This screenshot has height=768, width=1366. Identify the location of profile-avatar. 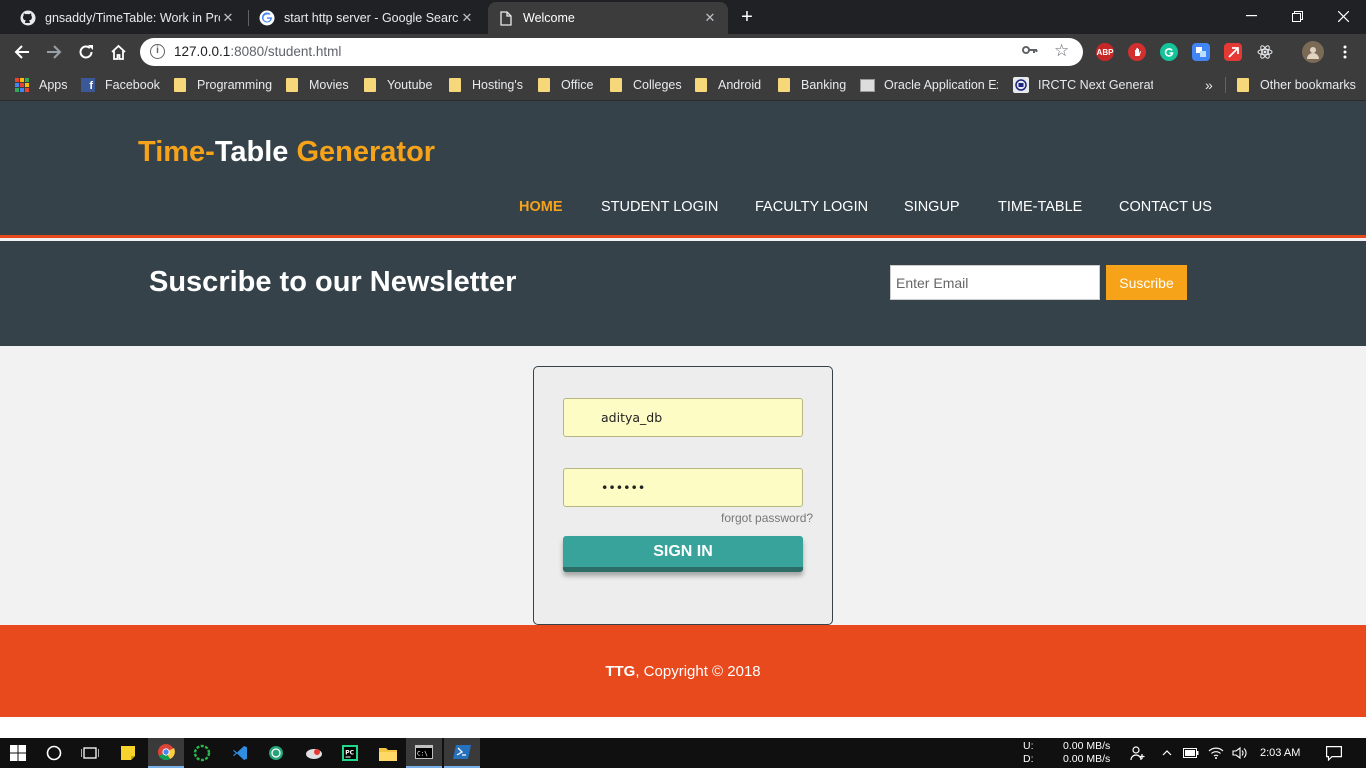
(1313, 52).